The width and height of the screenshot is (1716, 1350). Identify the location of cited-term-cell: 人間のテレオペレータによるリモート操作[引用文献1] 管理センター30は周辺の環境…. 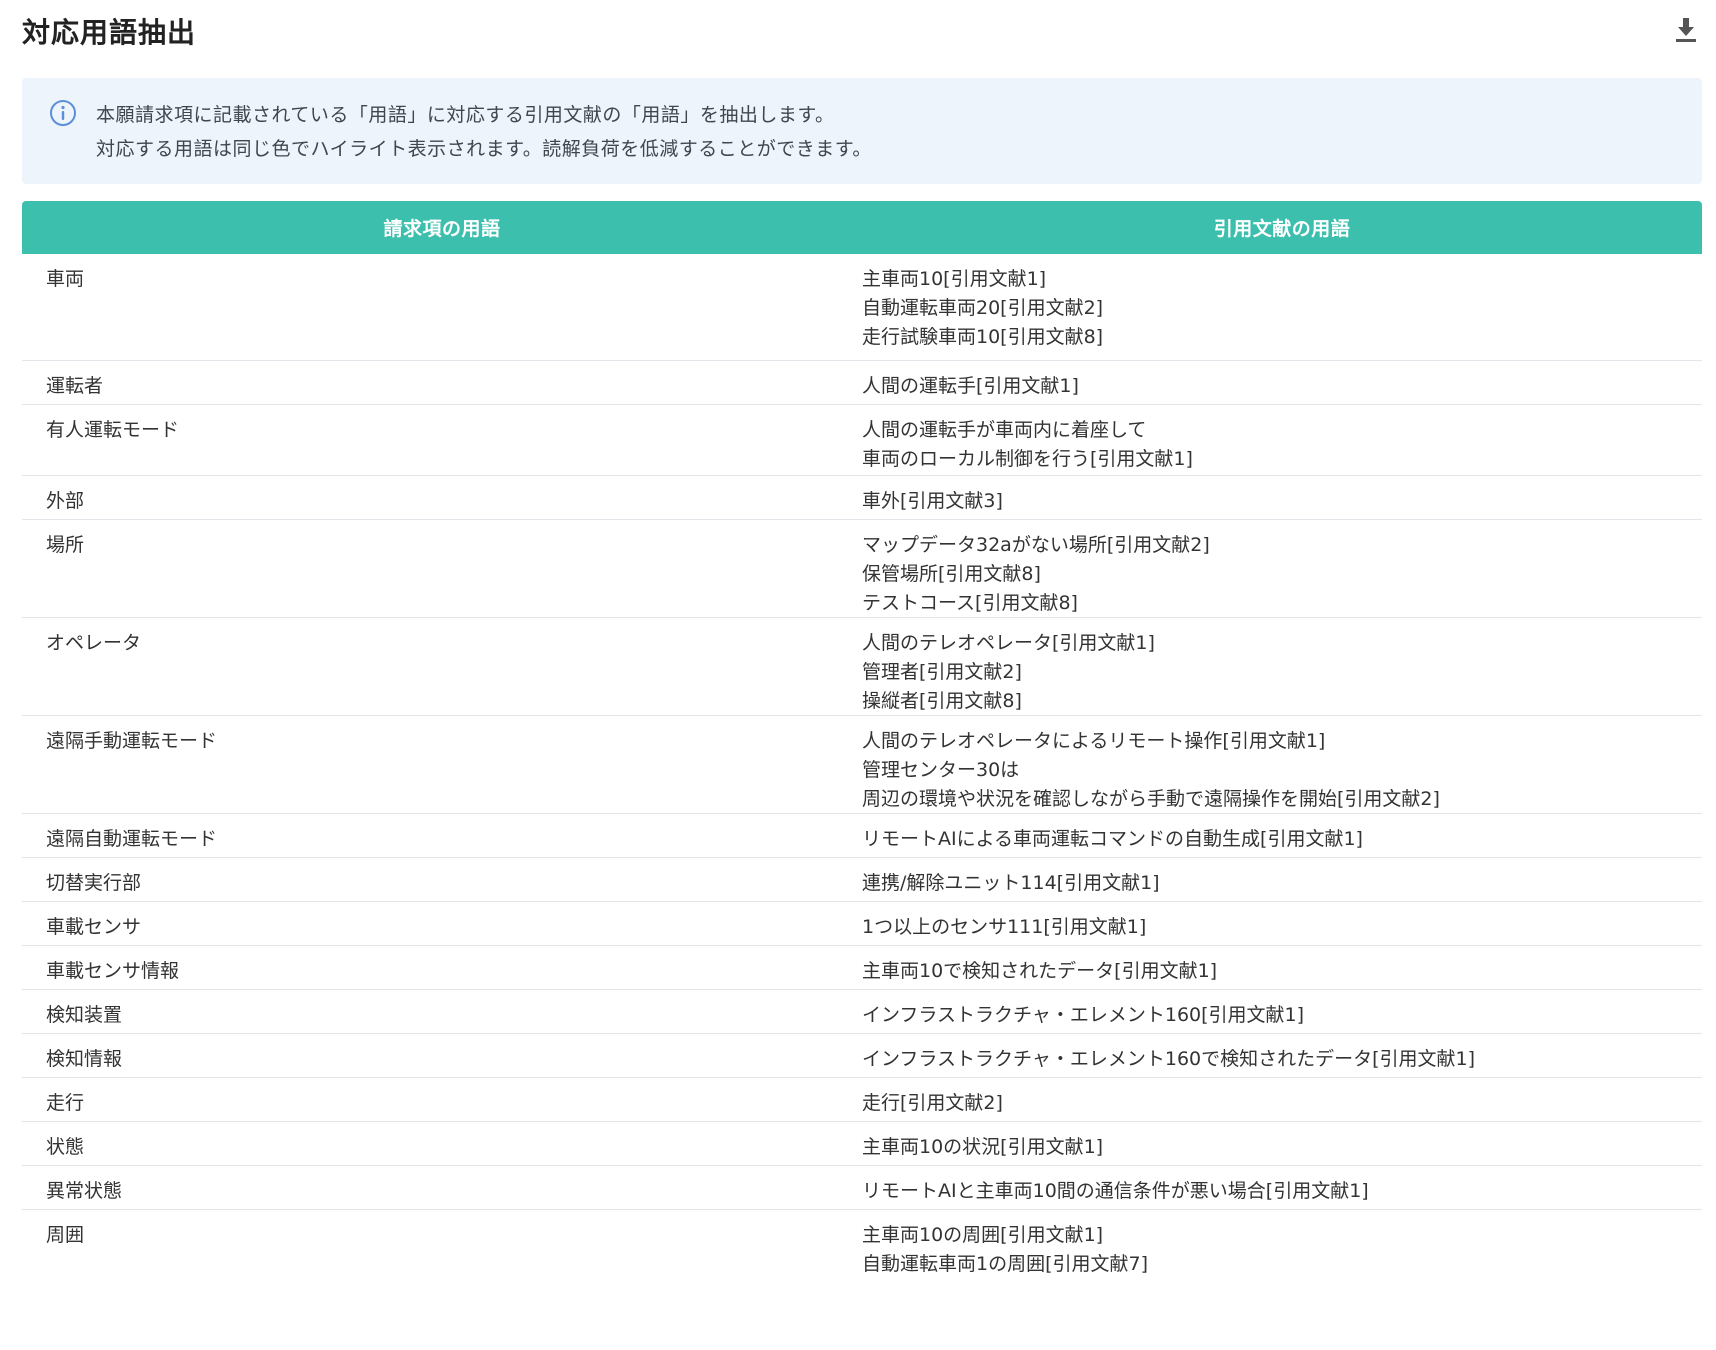
(1282, 764).